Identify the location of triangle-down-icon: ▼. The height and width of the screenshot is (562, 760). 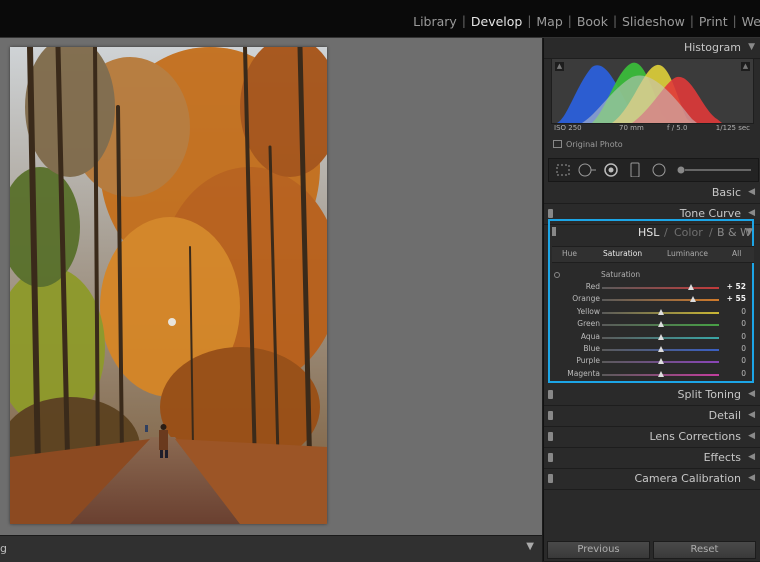
(530, 546).